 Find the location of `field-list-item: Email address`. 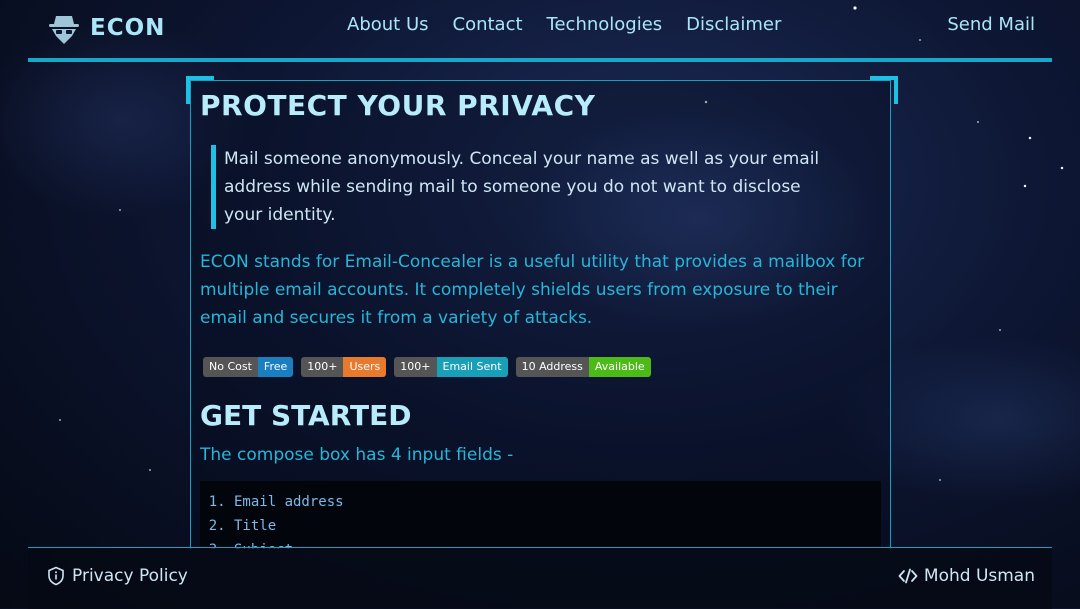

field-list-item: Email address is located at coordinates (557, 502).